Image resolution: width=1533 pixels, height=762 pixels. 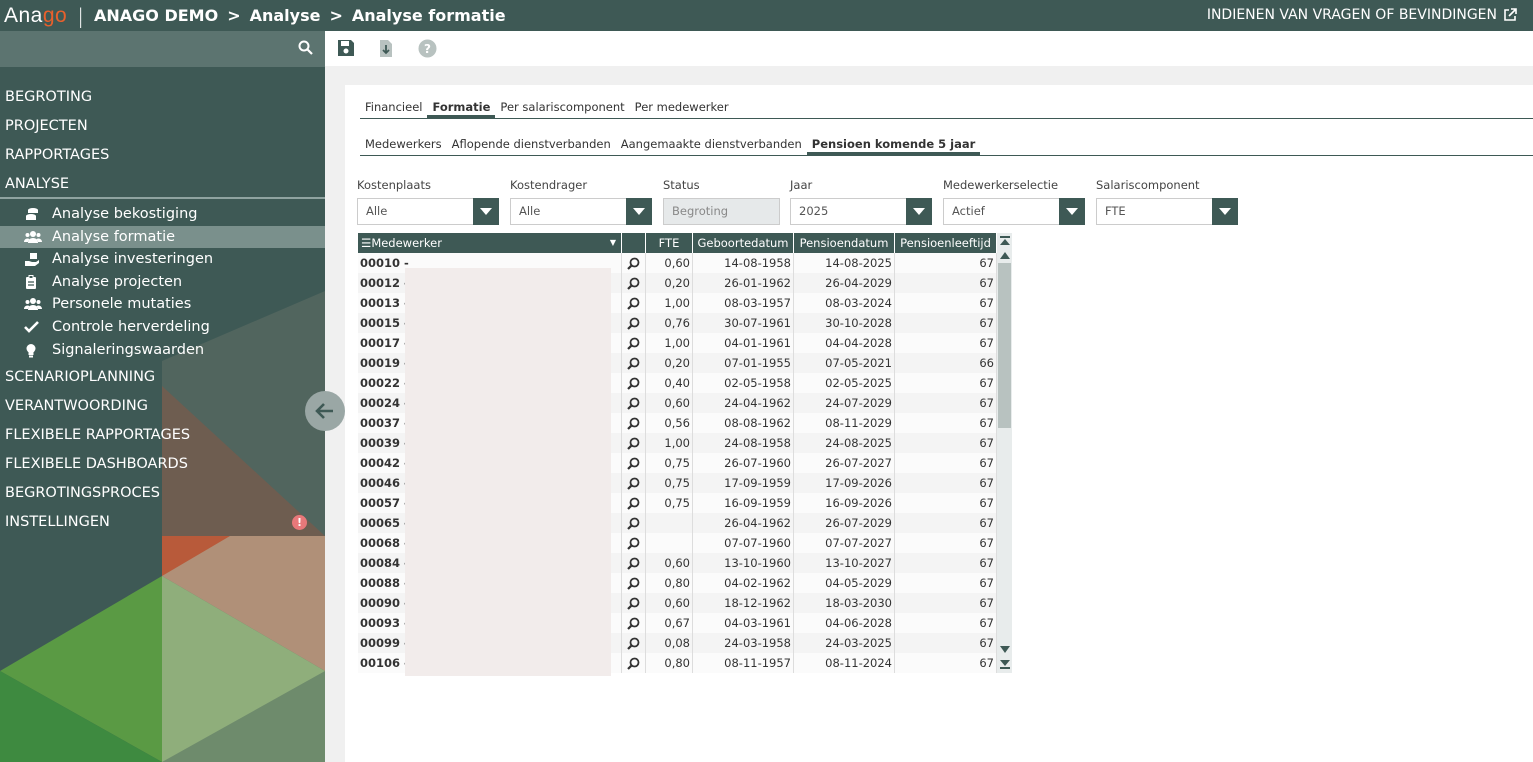 I want to click on sidebar-subitem-signaleringswaarden: Signaleringswaarden, so click(x=162, y=350).